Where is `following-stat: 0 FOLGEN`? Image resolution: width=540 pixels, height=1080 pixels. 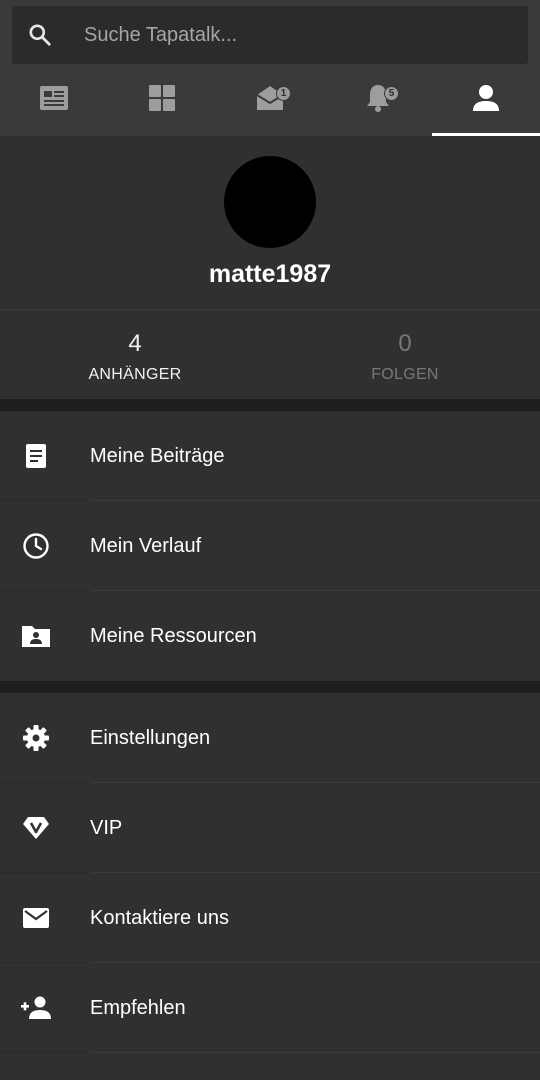
following-stat: 0 FOLGEN is located at coordinates (405, 355).